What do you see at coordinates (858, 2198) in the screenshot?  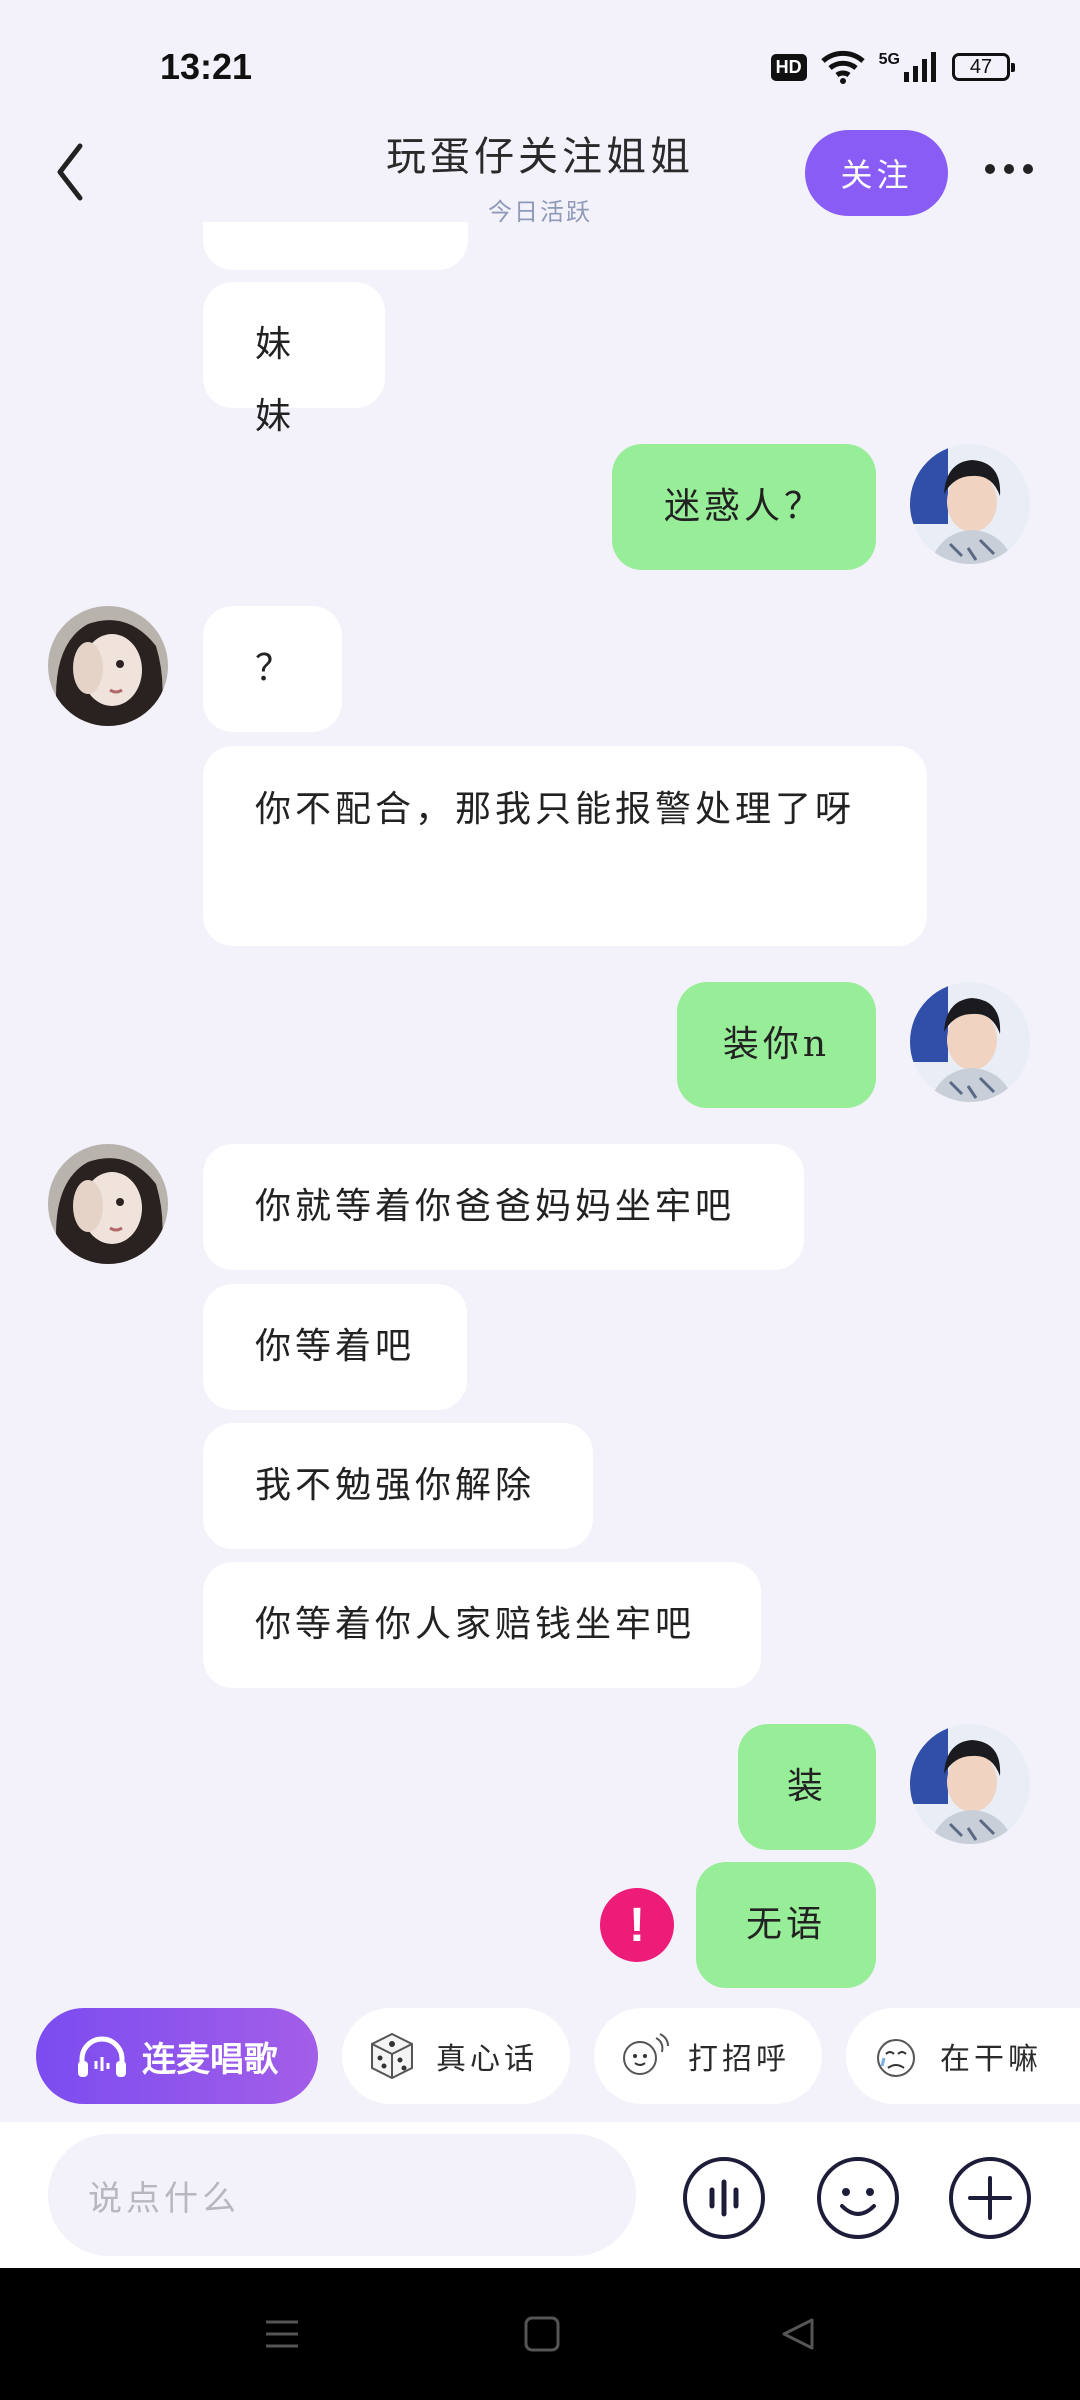 I see `emoji-icon` at bounding box center [858, 2198].